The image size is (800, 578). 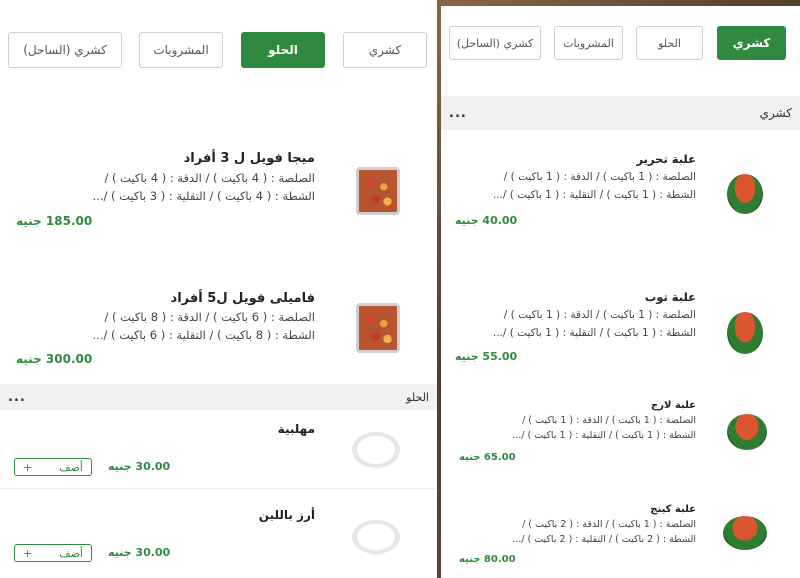 I want to click on item-price: 185.00 جنيه, so click(x=54, y=221).